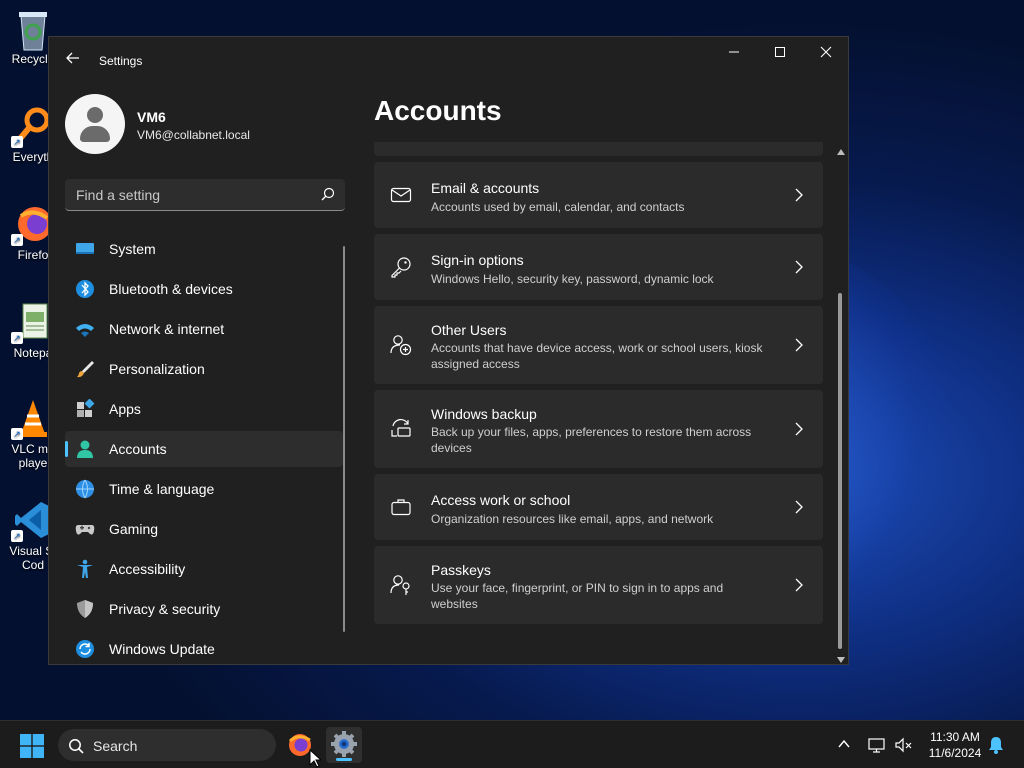  I want to click on close-button, so click(825, 53).